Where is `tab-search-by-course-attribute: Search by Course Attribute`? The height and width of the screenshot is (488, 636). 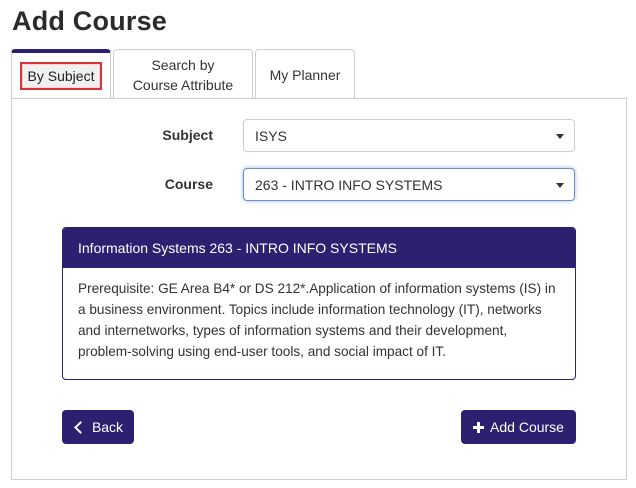
tab-search-by-course-attribute: Search by Course Attribute is located at coordinates (183, 74).